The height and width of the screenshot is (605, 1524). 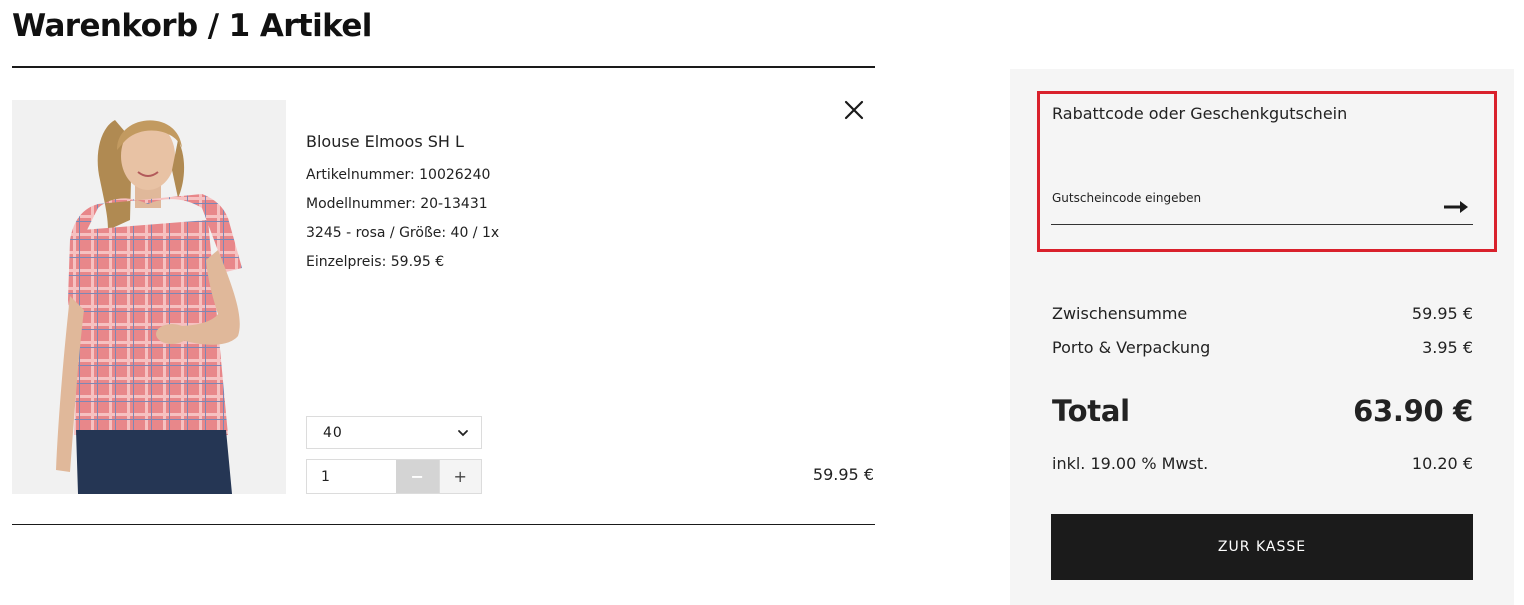 I want to click on decrease-quantity-button: −, so click(x=417, y=476).